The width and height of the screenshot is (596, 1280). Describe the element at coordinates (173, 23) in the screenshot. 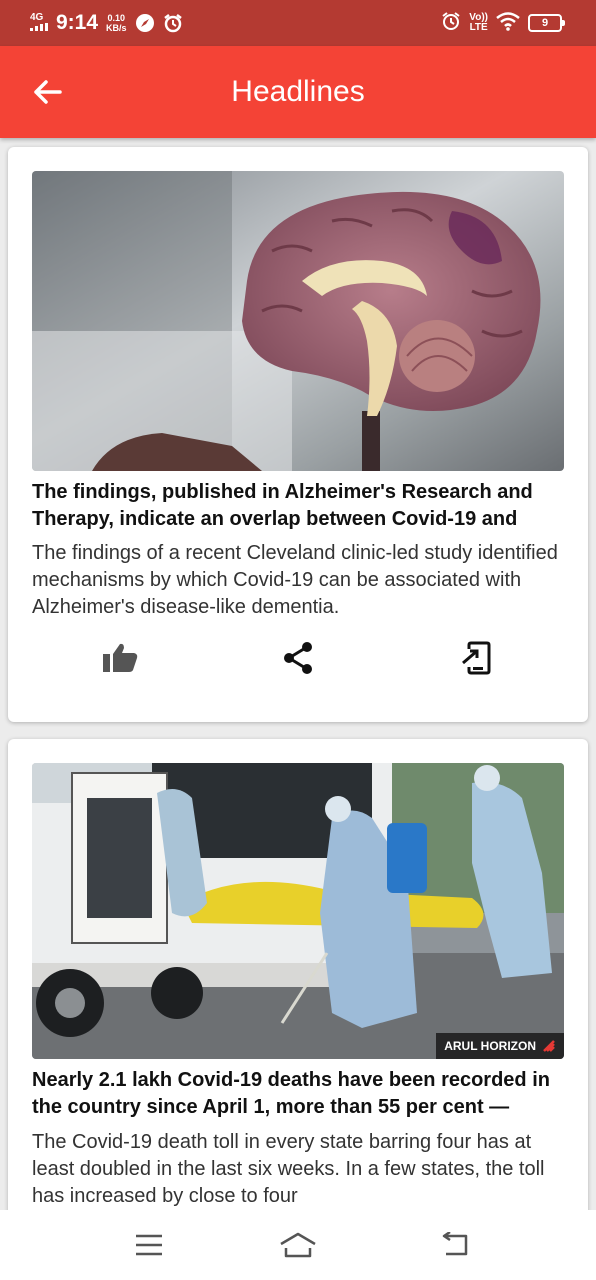

I see `alarm-icon` at that location.